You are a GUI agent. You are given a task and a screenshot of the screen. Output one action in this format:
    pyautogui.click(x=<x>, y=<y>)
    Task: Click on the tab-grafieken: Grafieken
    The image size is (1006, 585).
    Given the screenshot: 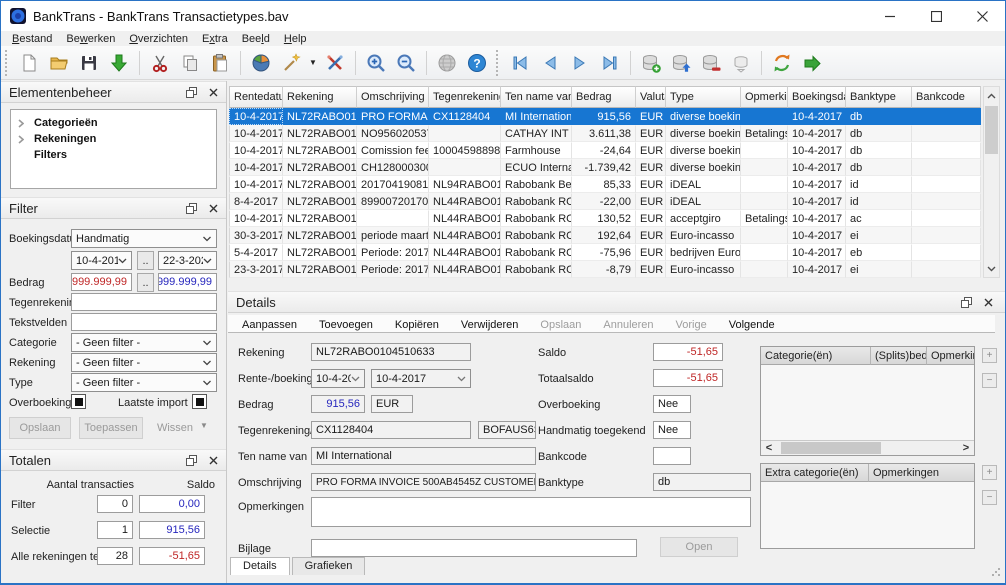 What is the action you would take?
    pyautogui.click(x=328, y=566)
    